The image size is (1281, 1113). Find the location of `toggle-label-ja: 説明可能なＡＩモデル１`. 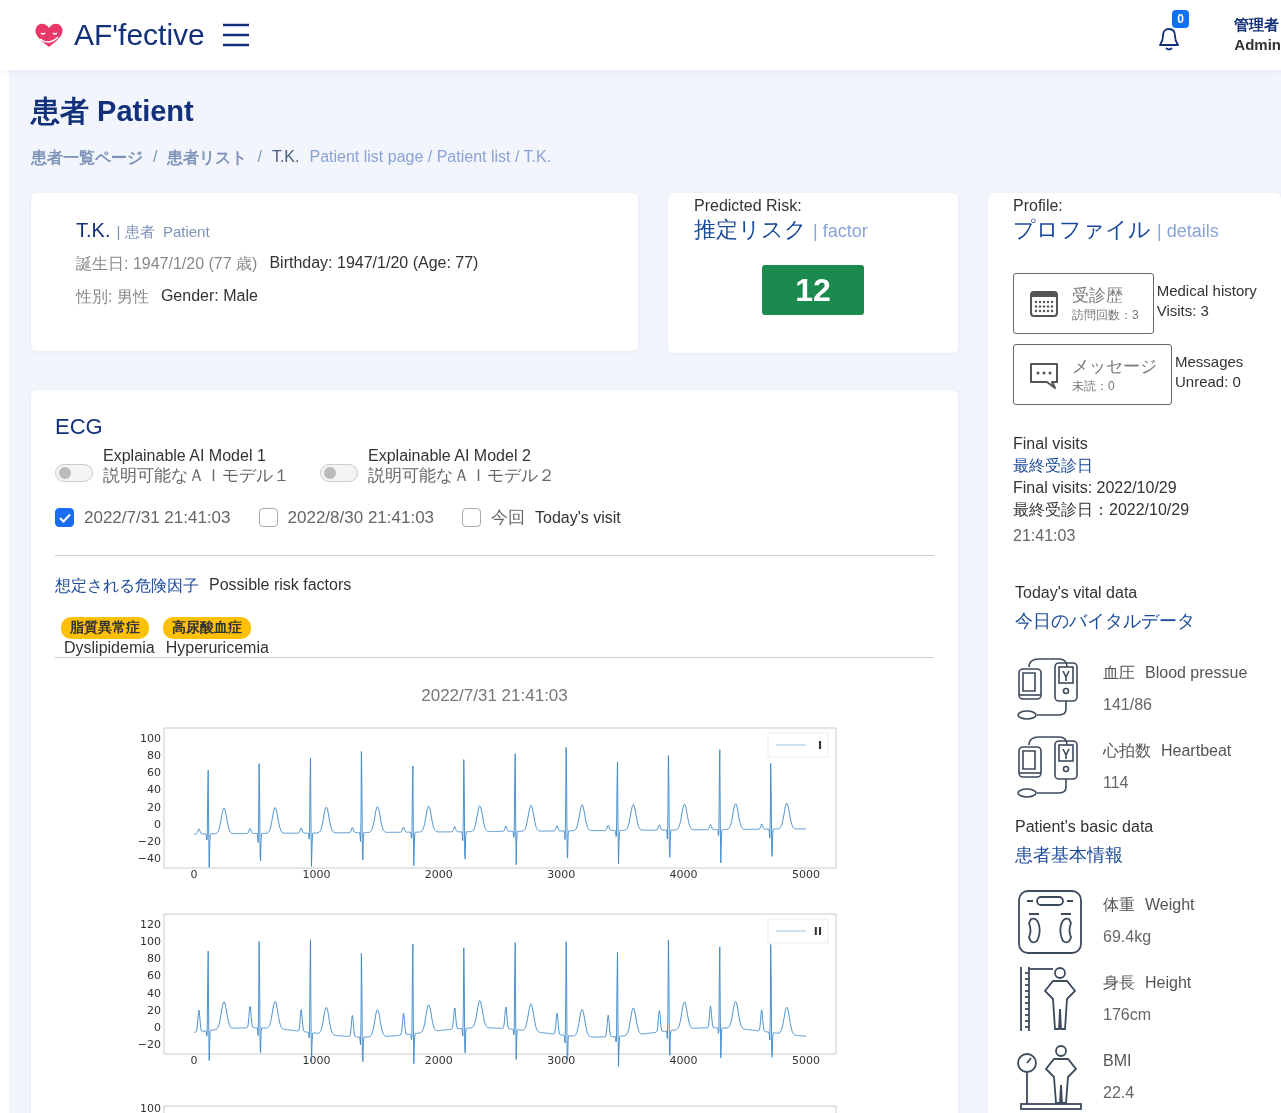

toggle-label-ja: 説明可能なＡＩモデル１ is located at coordinates (196, 476).